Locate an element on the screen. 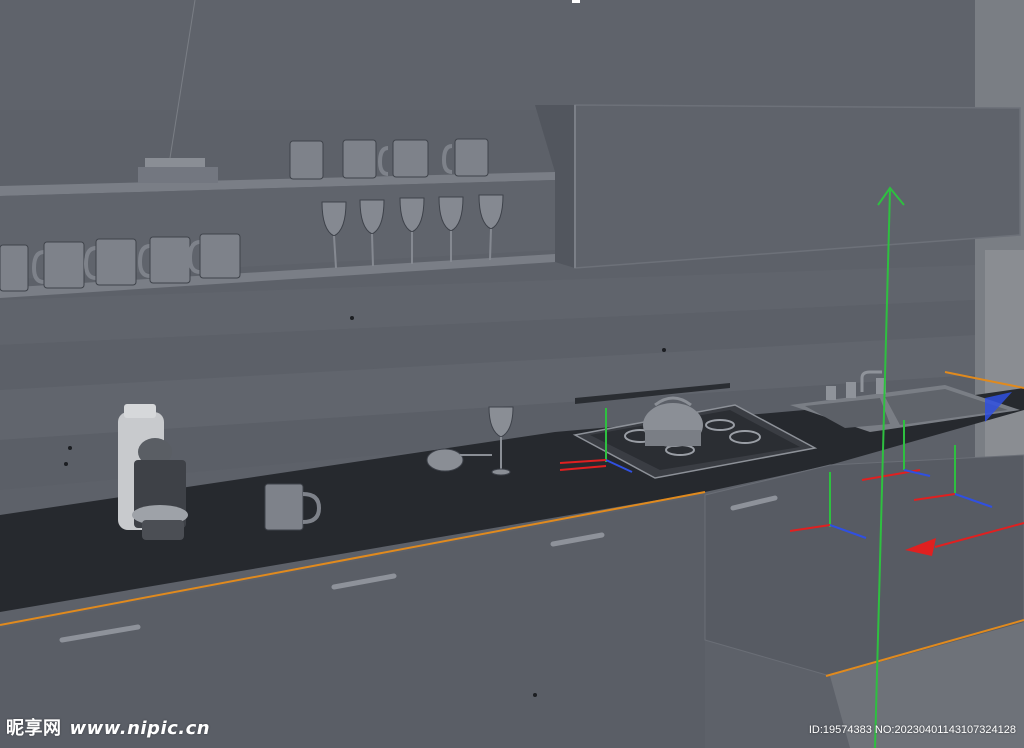 The image size is (1024, 748). bottle-cap is located at coordinates (140, 411).